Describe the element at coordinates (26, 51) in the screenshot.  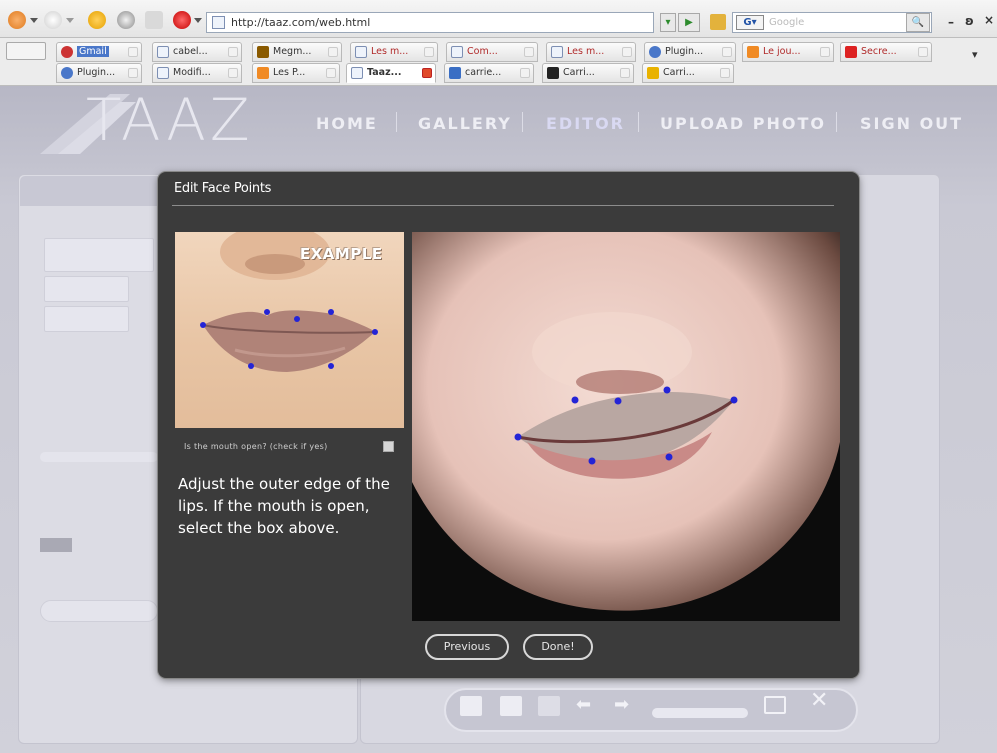
I see `new-tab-button` at that location.